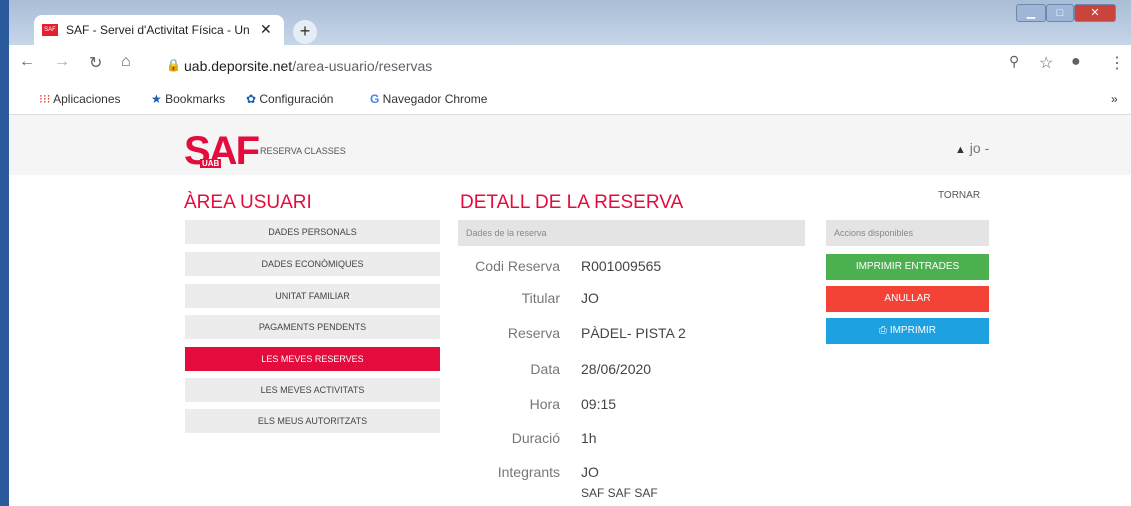 The height and width of the screenshot is (506, 1131). What do you see at coordinates (1076, 62) in the screenshot?
I see `profile-icon: ●` at bounding box center [1076, 62].